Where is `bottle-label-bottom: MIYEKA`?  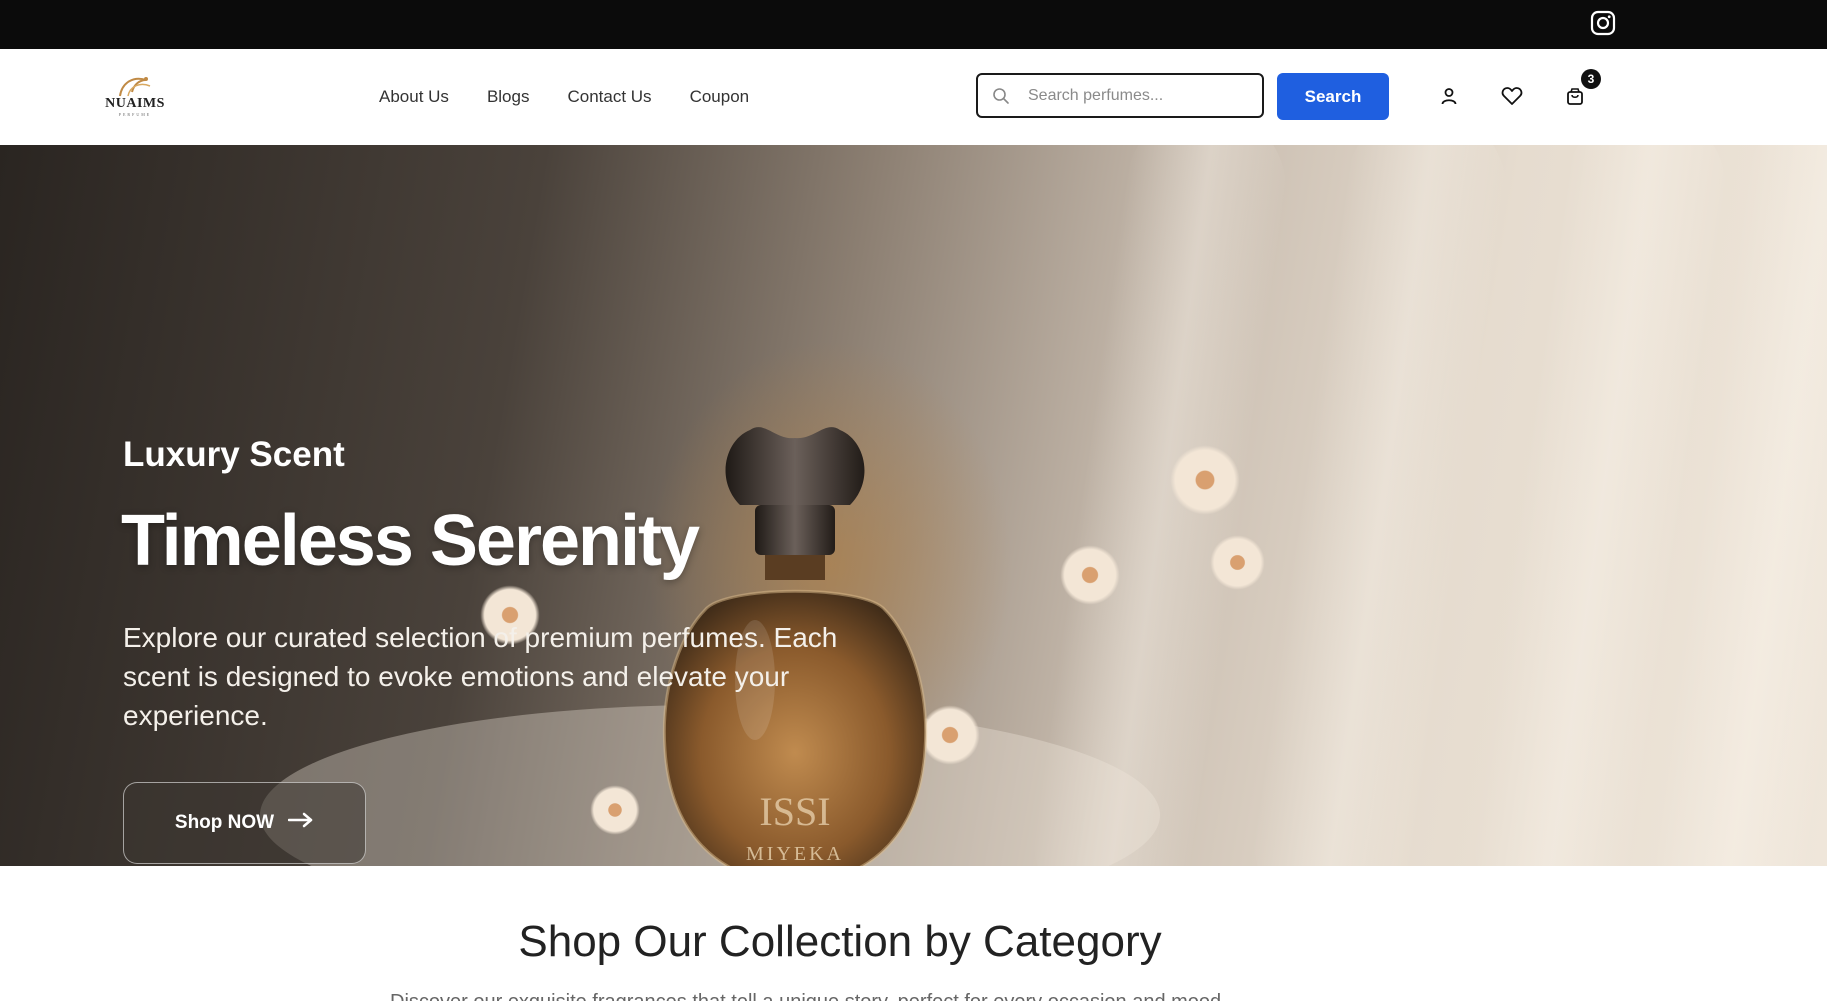 bottle-label-bottom: MIYEKA is located at coordinates (795, 854).